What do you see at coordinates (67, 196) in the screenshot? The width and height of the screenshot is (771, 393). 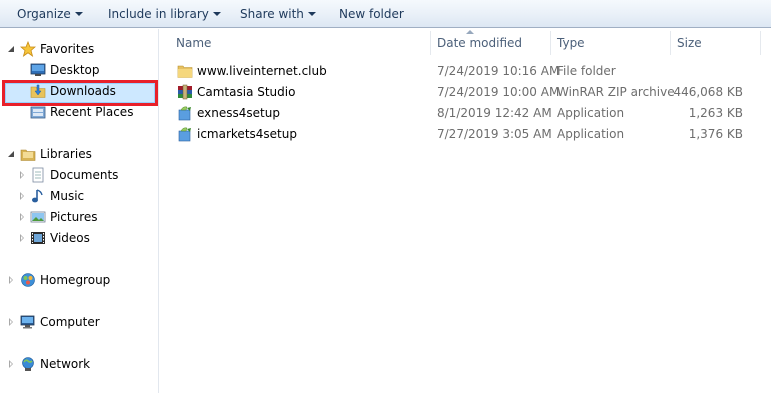 I see `nav-label: Music` at bounding box center [67, 196].